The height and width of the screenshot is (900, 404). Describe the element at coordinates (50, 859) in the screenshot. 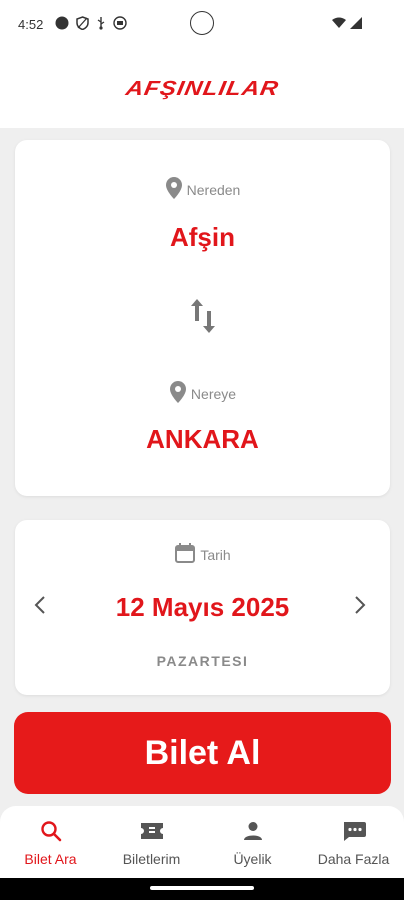

I see `nav-label: Bilet Ara` at that location.